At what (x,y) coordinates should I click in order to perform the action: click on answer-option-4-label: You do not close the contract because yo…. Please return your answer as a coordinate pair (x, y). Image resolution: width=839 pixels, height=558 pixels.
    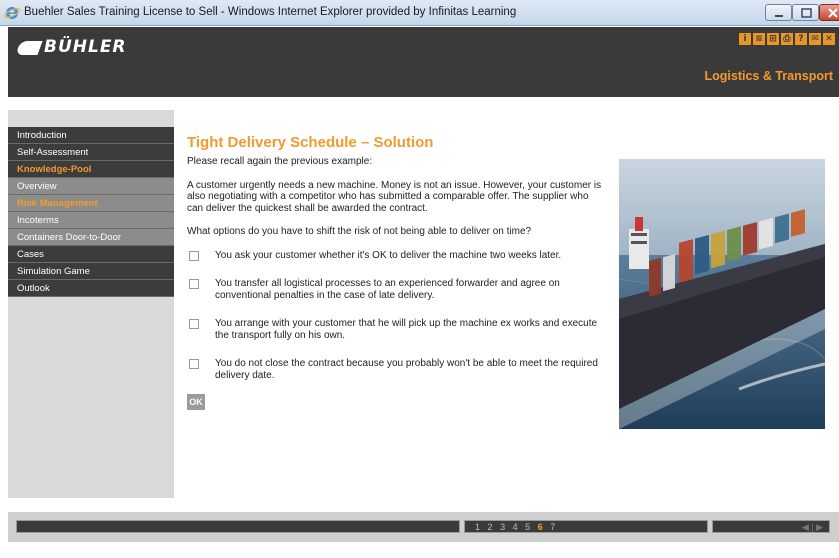
    Looking at the image, I should click on (406, 369).